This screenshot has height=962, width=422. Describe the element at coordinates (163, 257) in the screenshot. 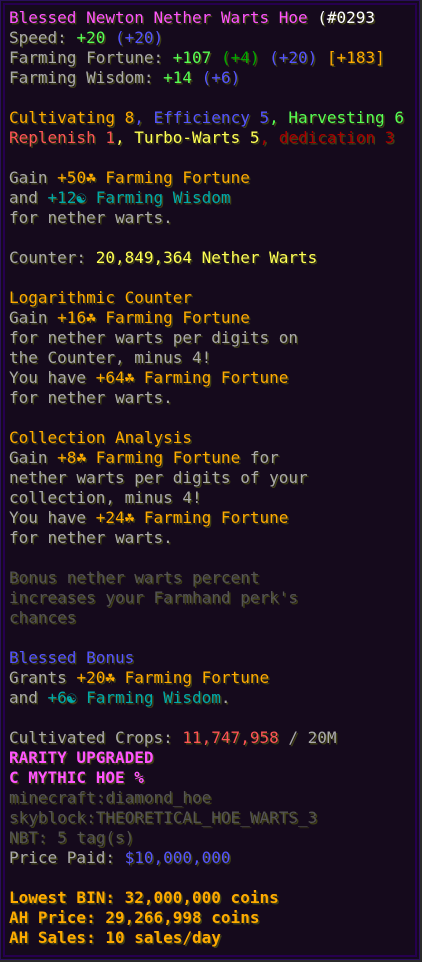

I see `counter: Counter: 20,849,364 Nether Warts` at that location.